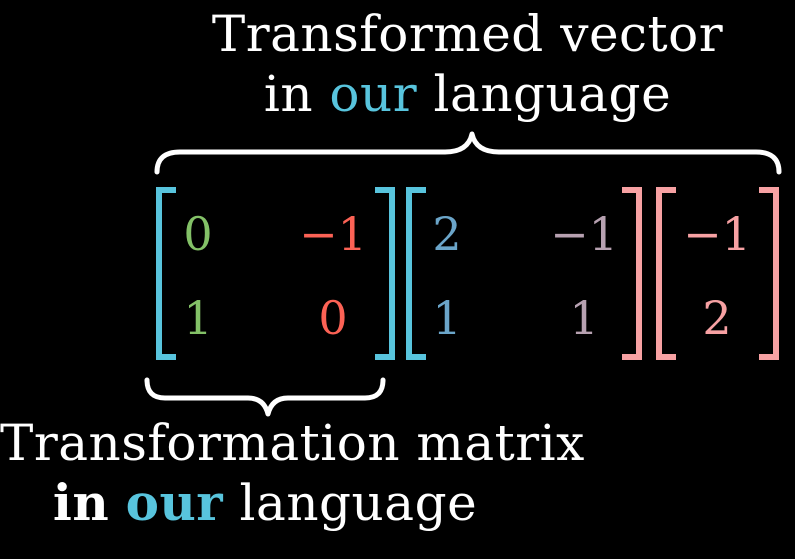 The width and height of the screenshot is (795, 559). Describe the element at coordinates (333, 318) in the screenshot. I see `matrix-a-entry-22: 0` at that location.